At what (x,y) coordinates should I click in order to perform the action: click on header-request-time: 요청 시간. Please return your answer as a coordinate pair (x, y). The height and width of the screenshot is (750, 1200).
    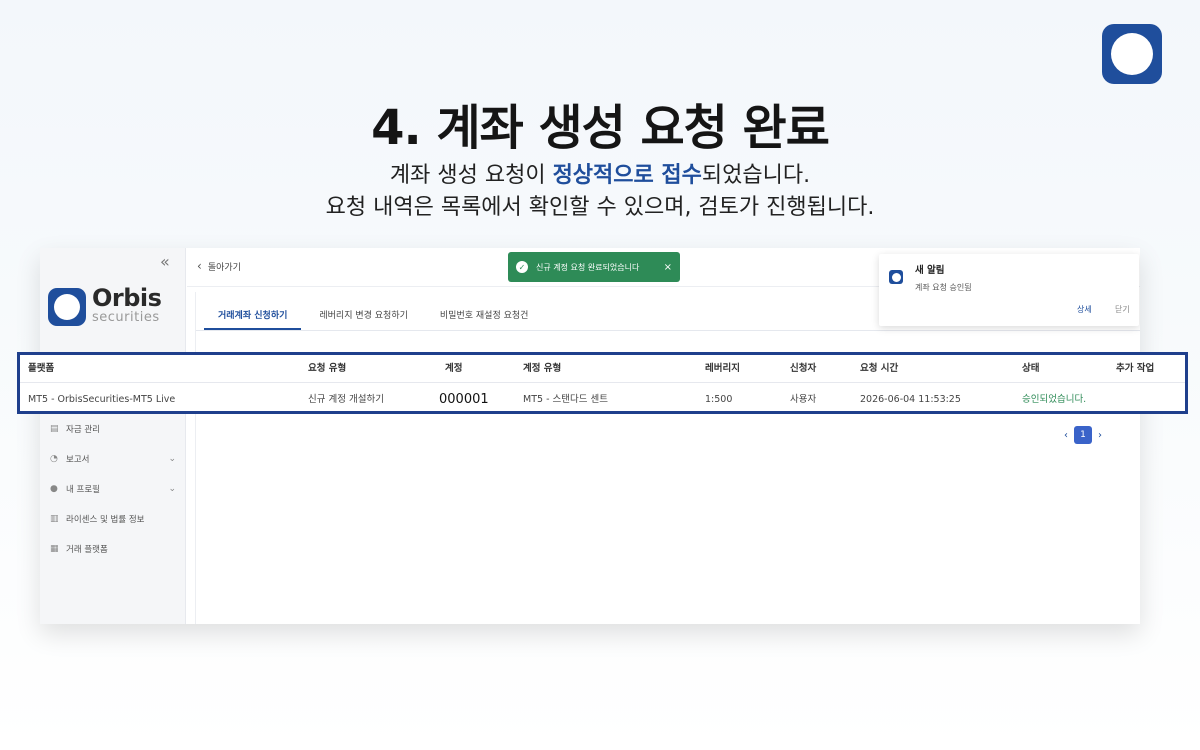
    Looking at the image, I should click on (879, 368).